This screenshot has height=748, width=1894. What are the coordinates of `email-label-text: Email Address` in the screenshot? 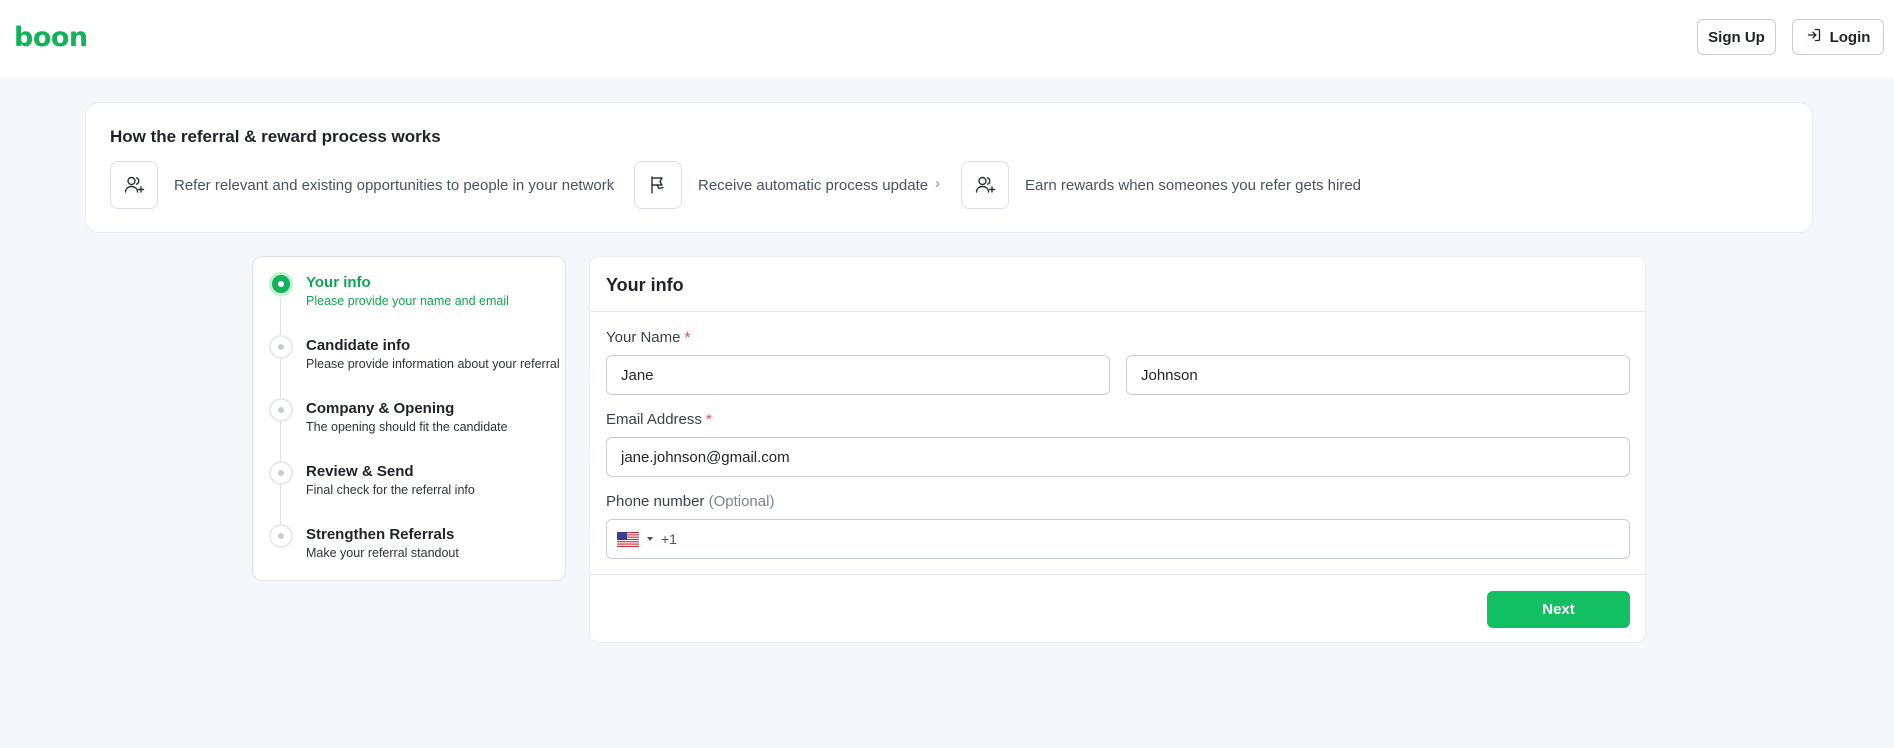 It's located at (654, 419).